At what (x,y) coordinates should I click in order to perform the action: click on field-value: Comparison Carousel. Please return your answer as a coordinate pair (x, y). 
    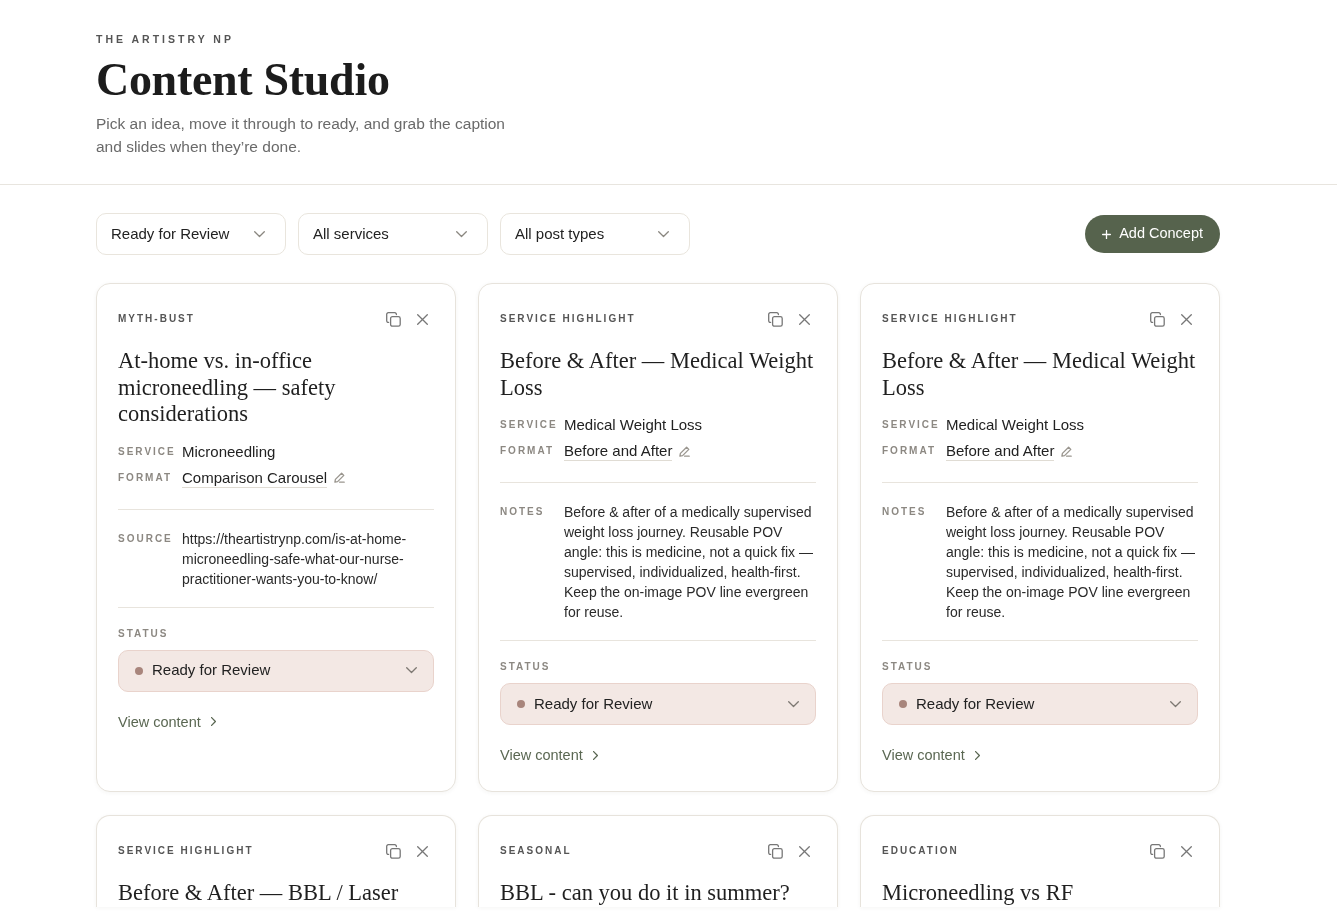
    Looking at the image, I should click on (255, 477).